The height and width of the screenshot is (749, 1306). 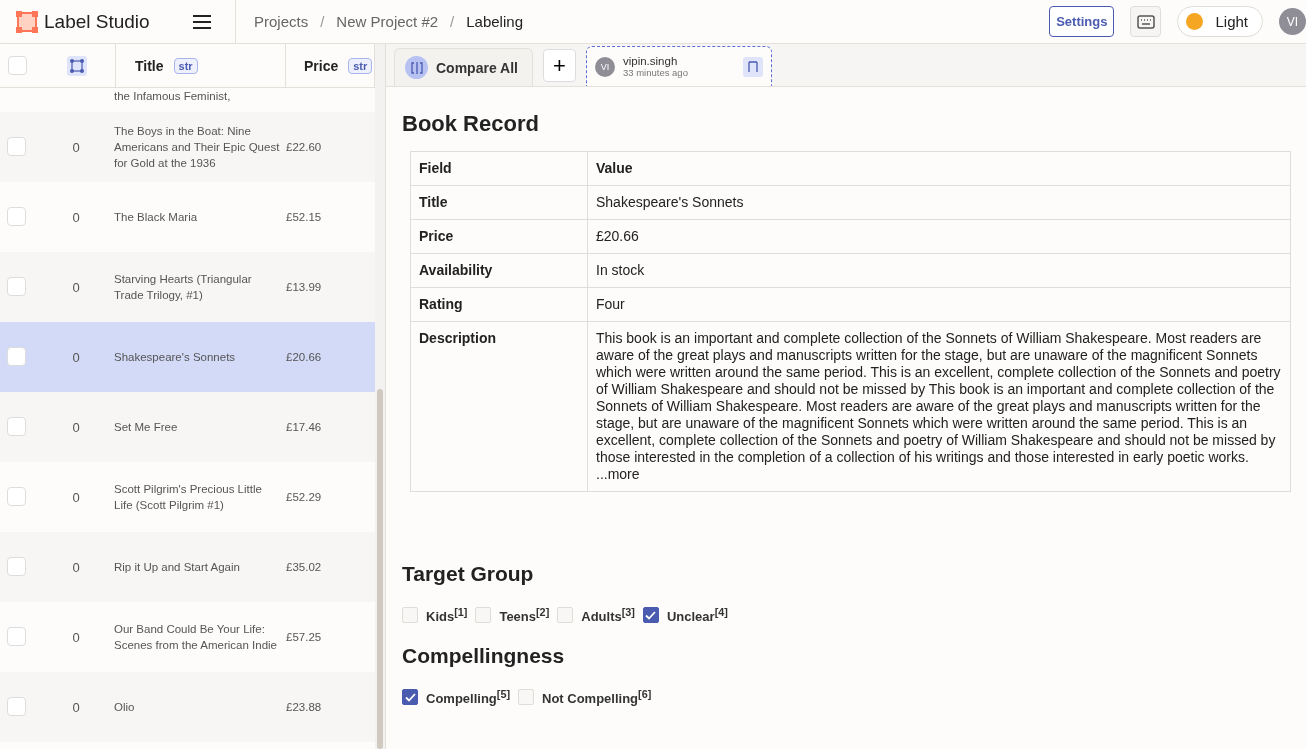 What do you see at coordinates (499, 236) in the screenshot?
I see `table-cell: Price` at bounding box center [499, 236].